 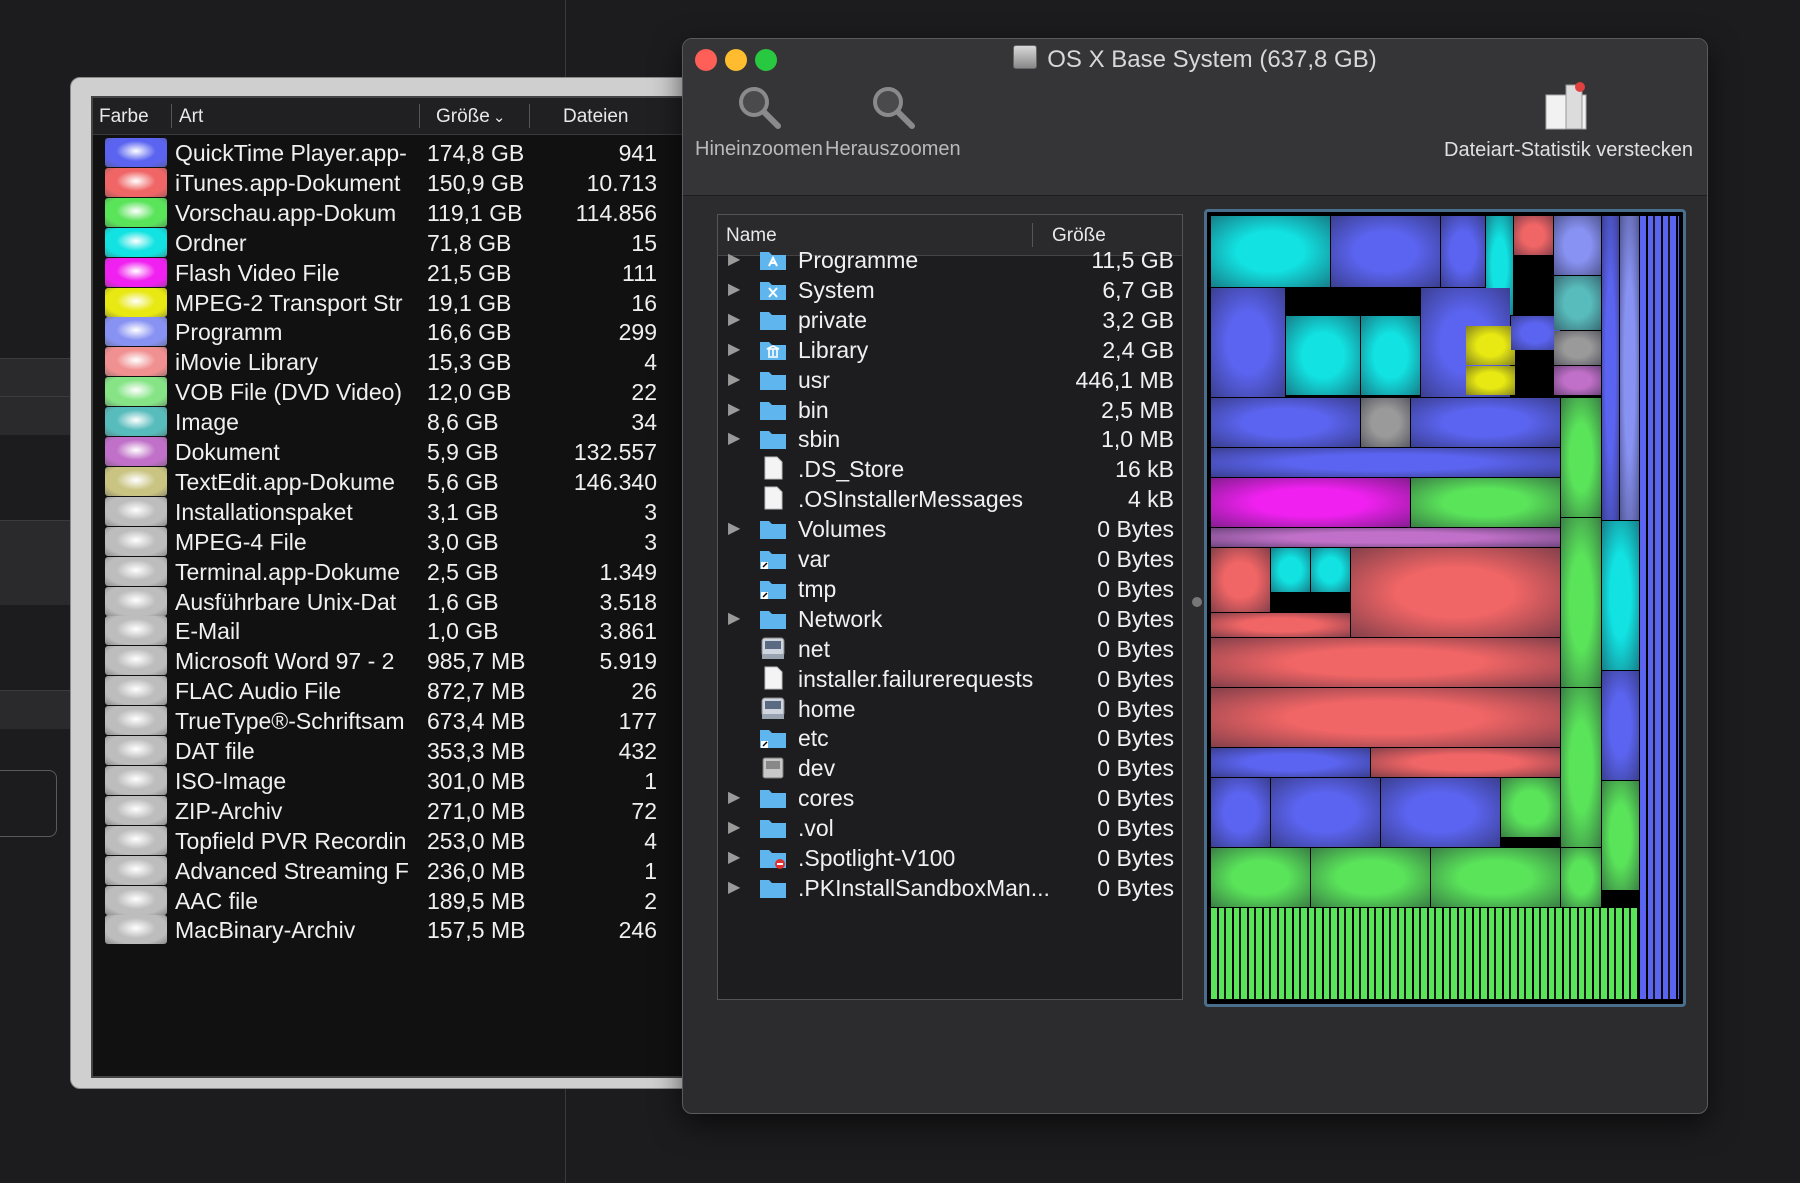 What do you see at coordinates (388, 871) in the screenshot?
I see `file-type-row: Advanced Streaming F 236,0 MB 1` at bounding box center [388, 871].